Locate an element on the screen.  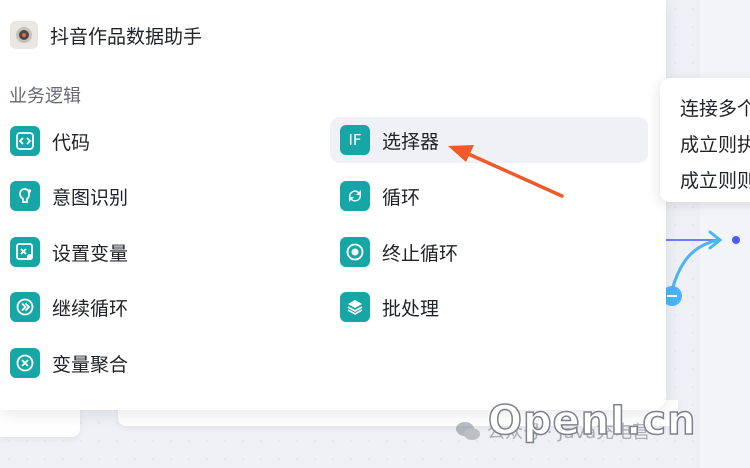
node-description-tooltip: 连接多个 成立则执 成立则则 is located at coordinates (705, 140).